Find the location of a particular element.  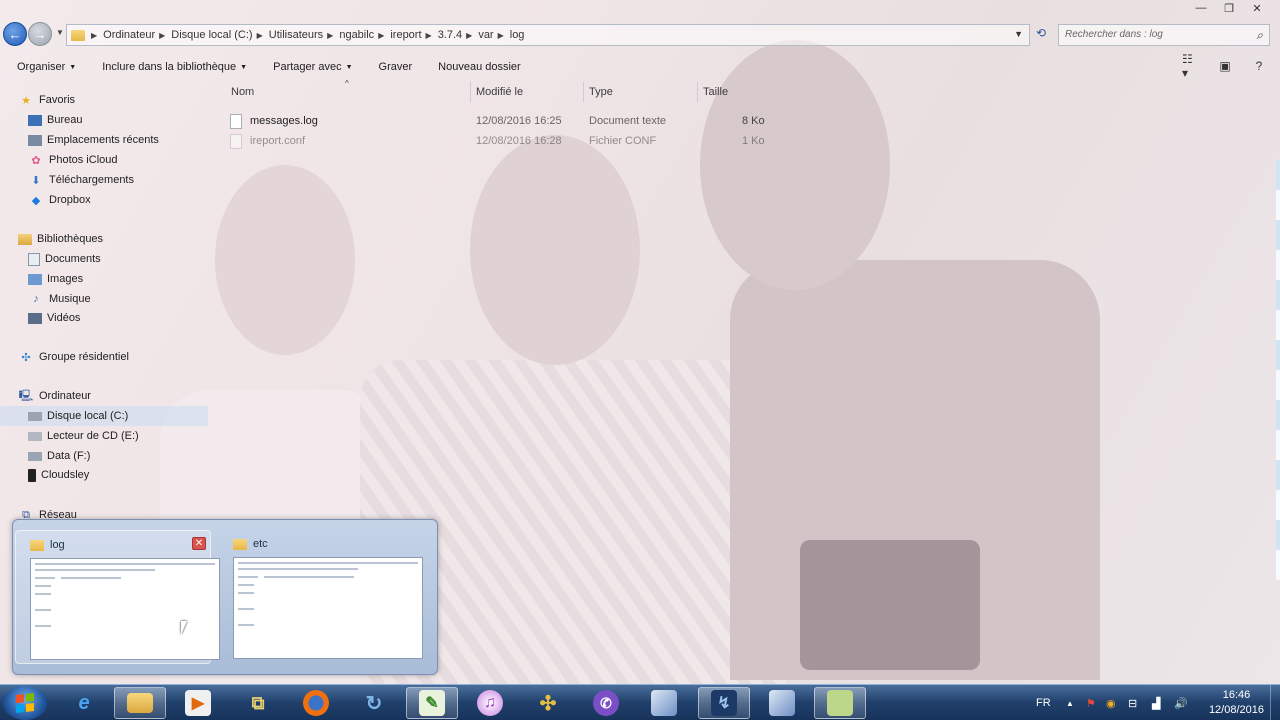

nav-item-downloads: ⬇ Téléchargements is located at coordinates (81, 180).